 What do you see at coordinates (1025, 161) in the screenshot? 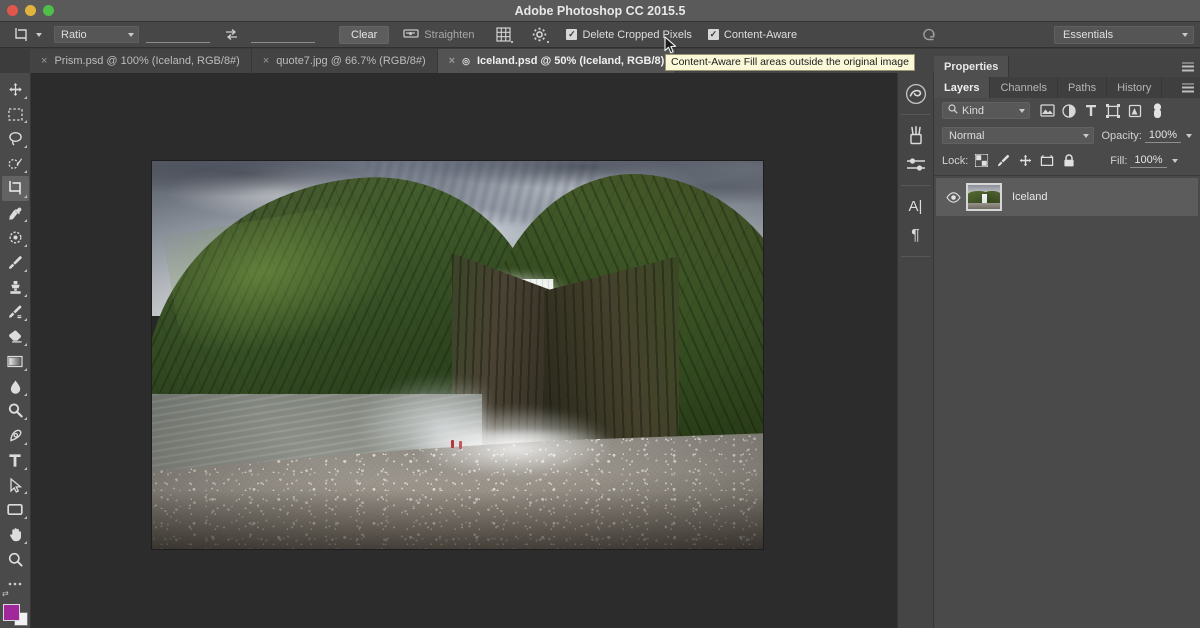
I see `lock-position-icon` at bounding box center [1025, 161].